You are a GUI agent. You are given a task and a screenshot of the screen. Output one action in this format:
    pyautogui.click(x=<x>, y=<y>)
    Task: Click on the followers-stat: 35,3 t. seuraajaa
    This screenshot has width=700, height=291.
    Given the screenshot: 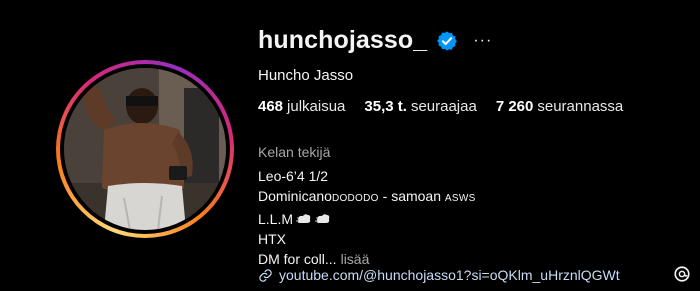 What is the action you would take?
    pyautogui.click(x=420, y=106)
    